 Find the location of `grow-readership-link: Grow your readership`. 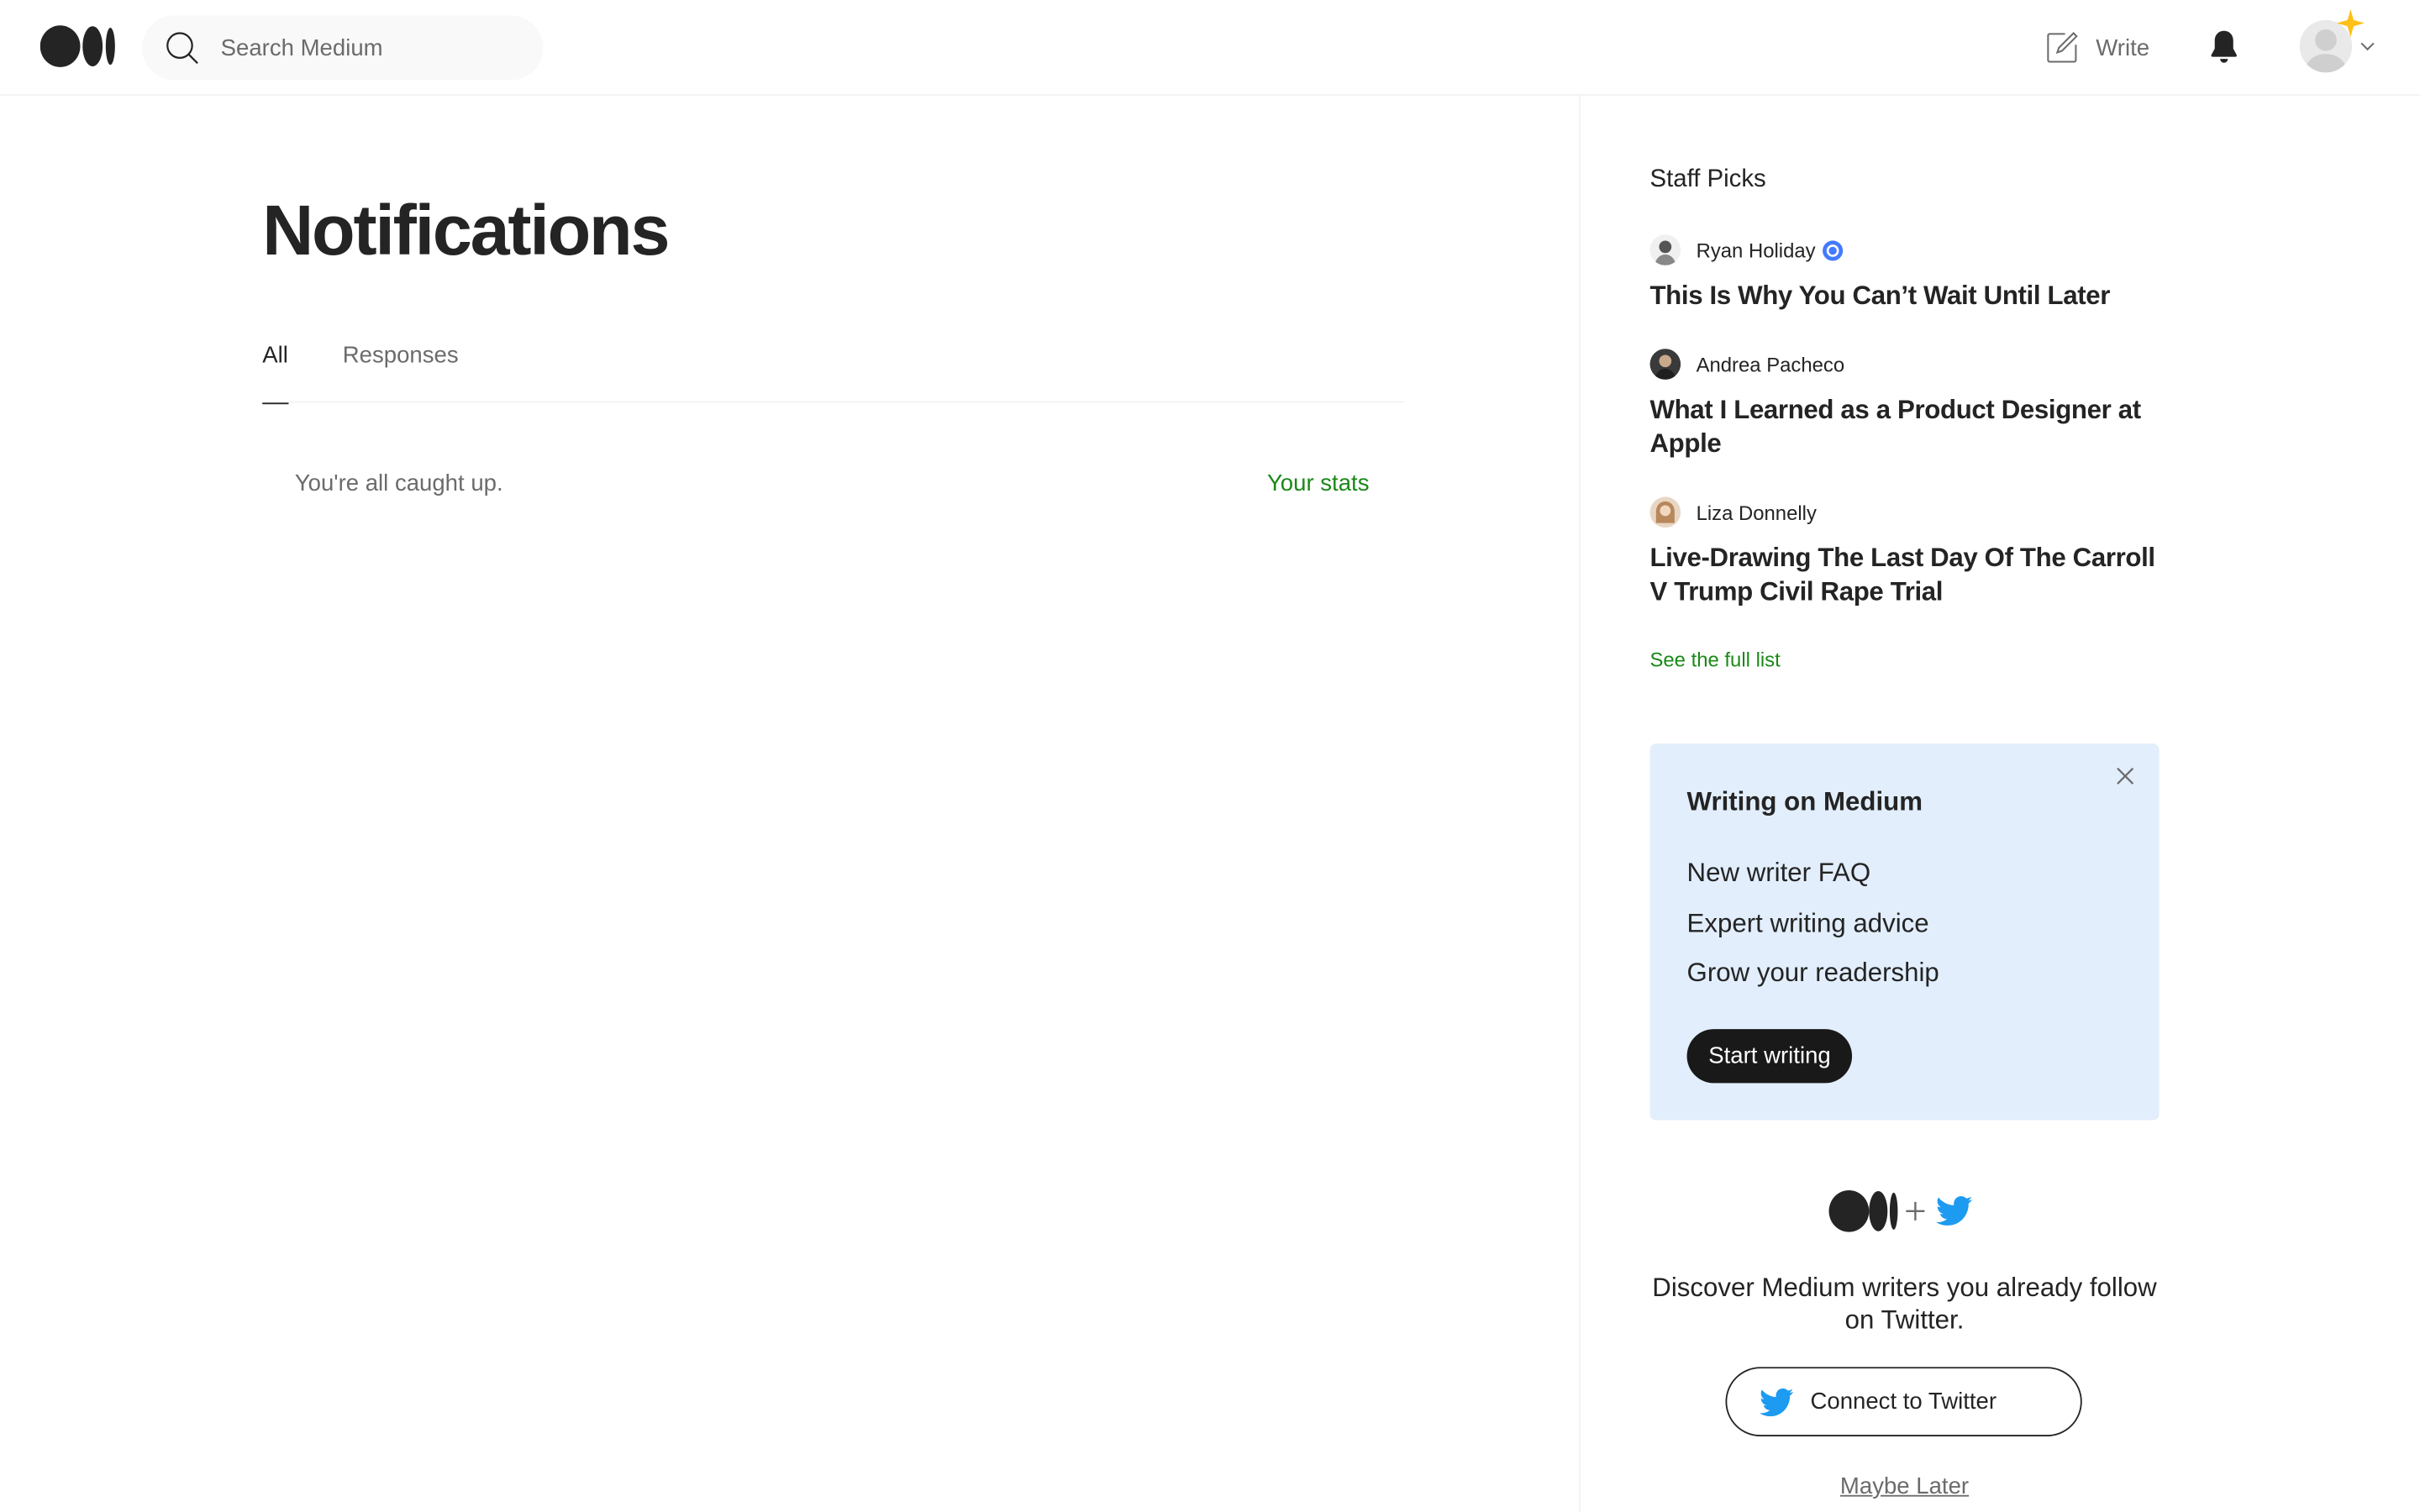

grow-readership-link: Grow your readership is located at coordinates (1813, 974).